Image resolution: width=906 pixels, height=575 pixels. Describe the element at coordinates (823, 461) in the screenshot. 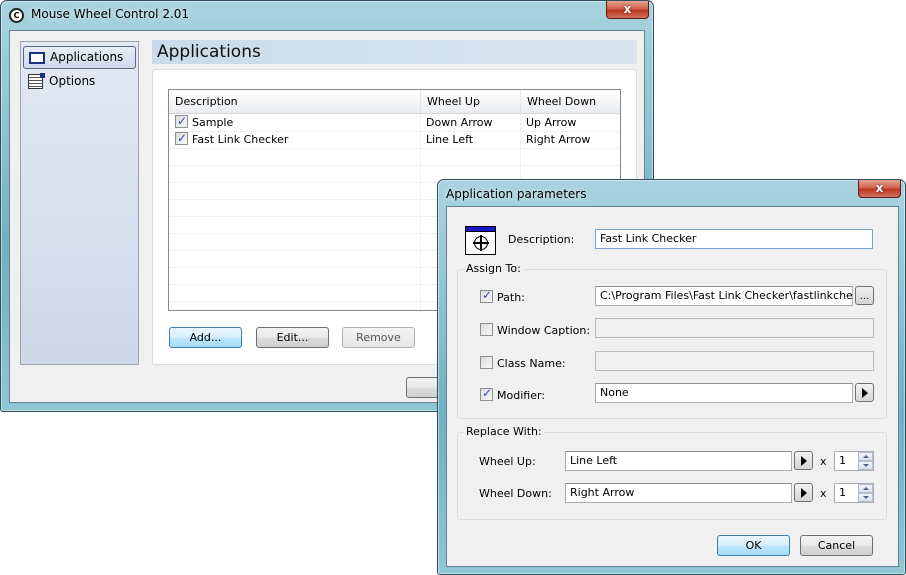

I see `wheel-up-times-label: x` at that location.